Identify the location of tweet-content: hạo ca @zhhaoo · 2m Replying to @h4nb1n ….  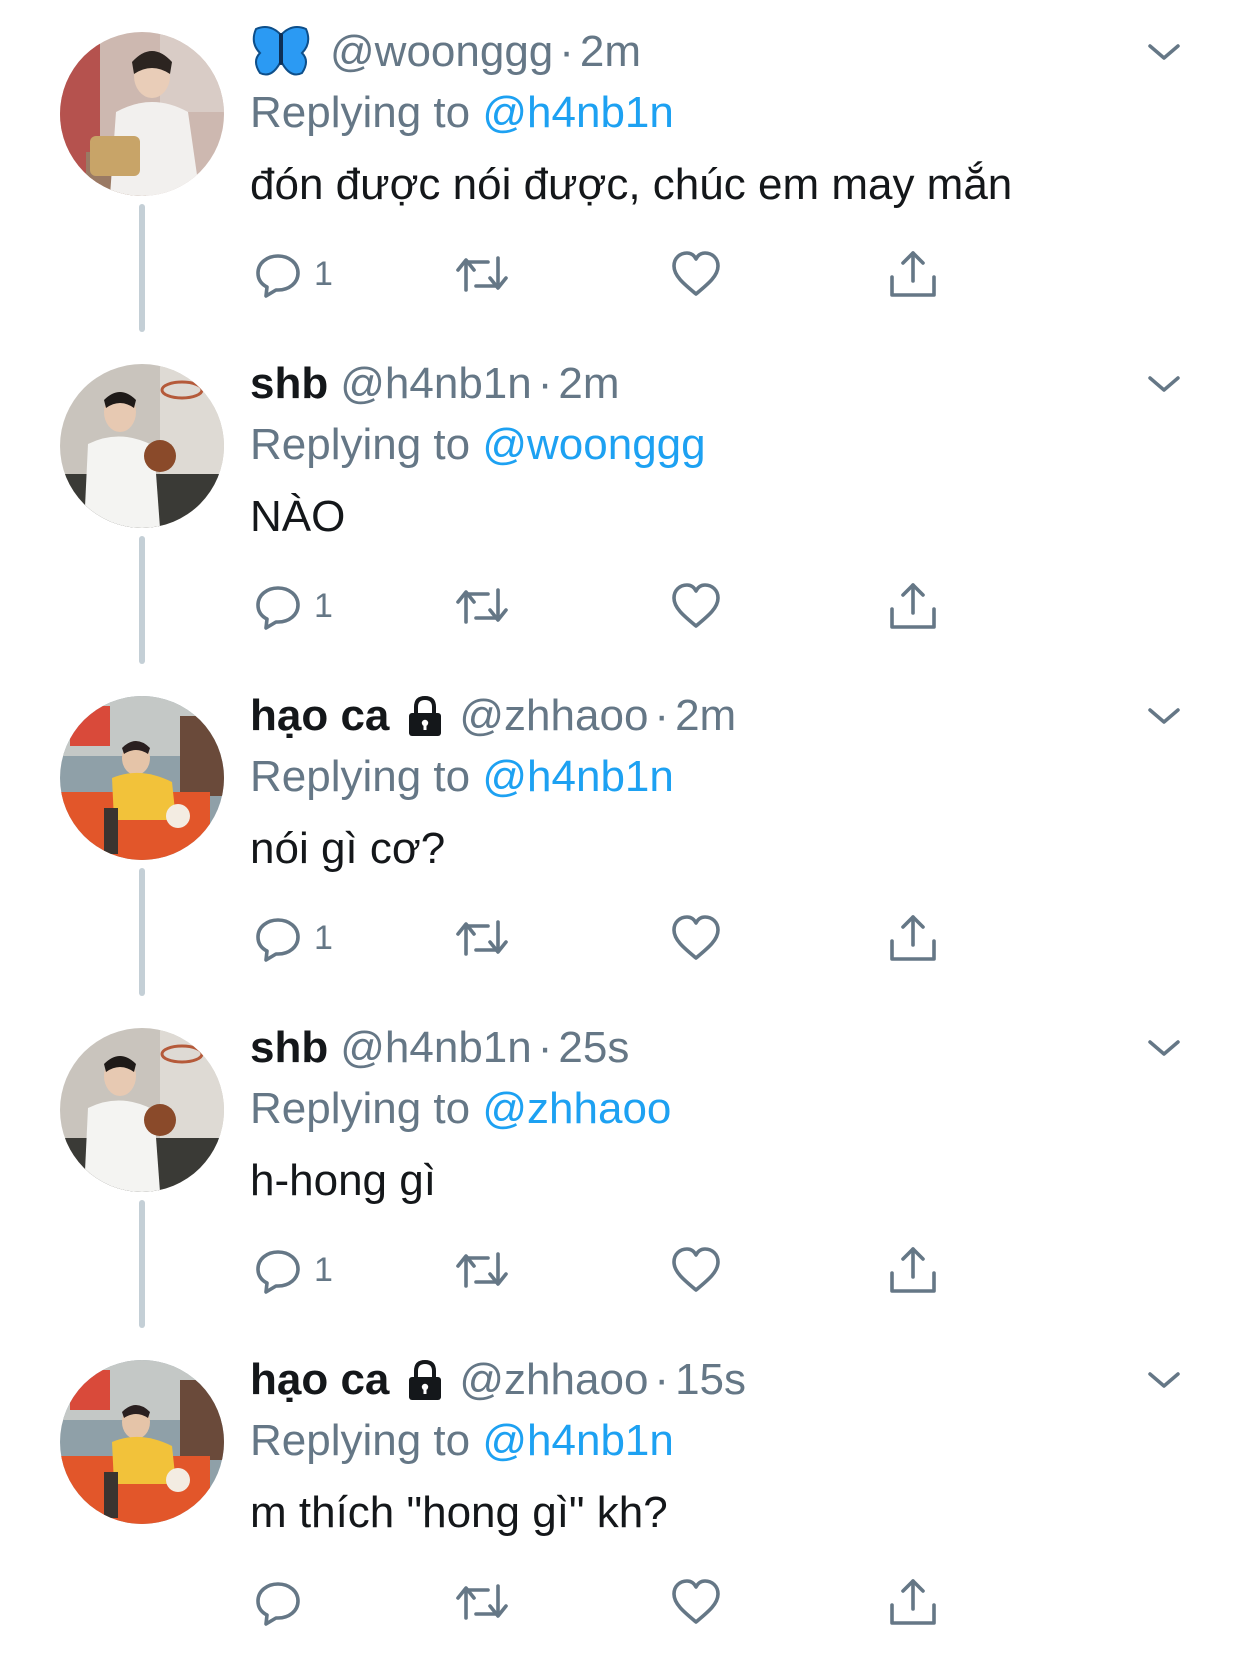
(700, 784).